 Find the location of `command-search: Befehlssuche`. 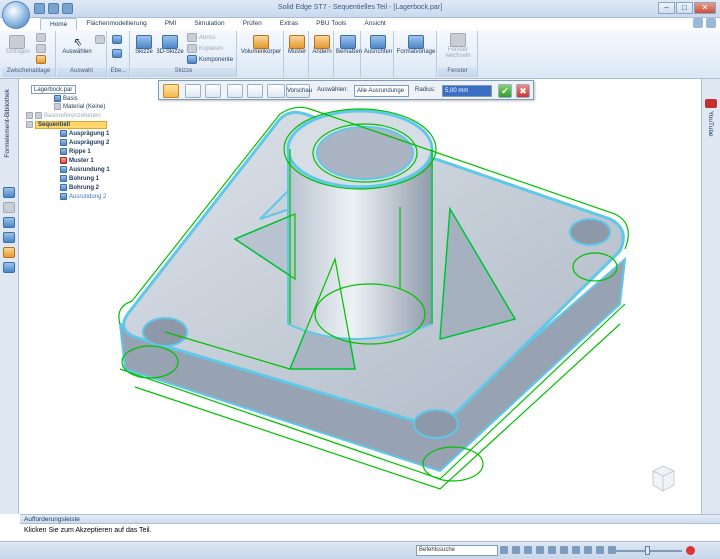

command-search: Befehlssuche is located at coordinates (457, 550).